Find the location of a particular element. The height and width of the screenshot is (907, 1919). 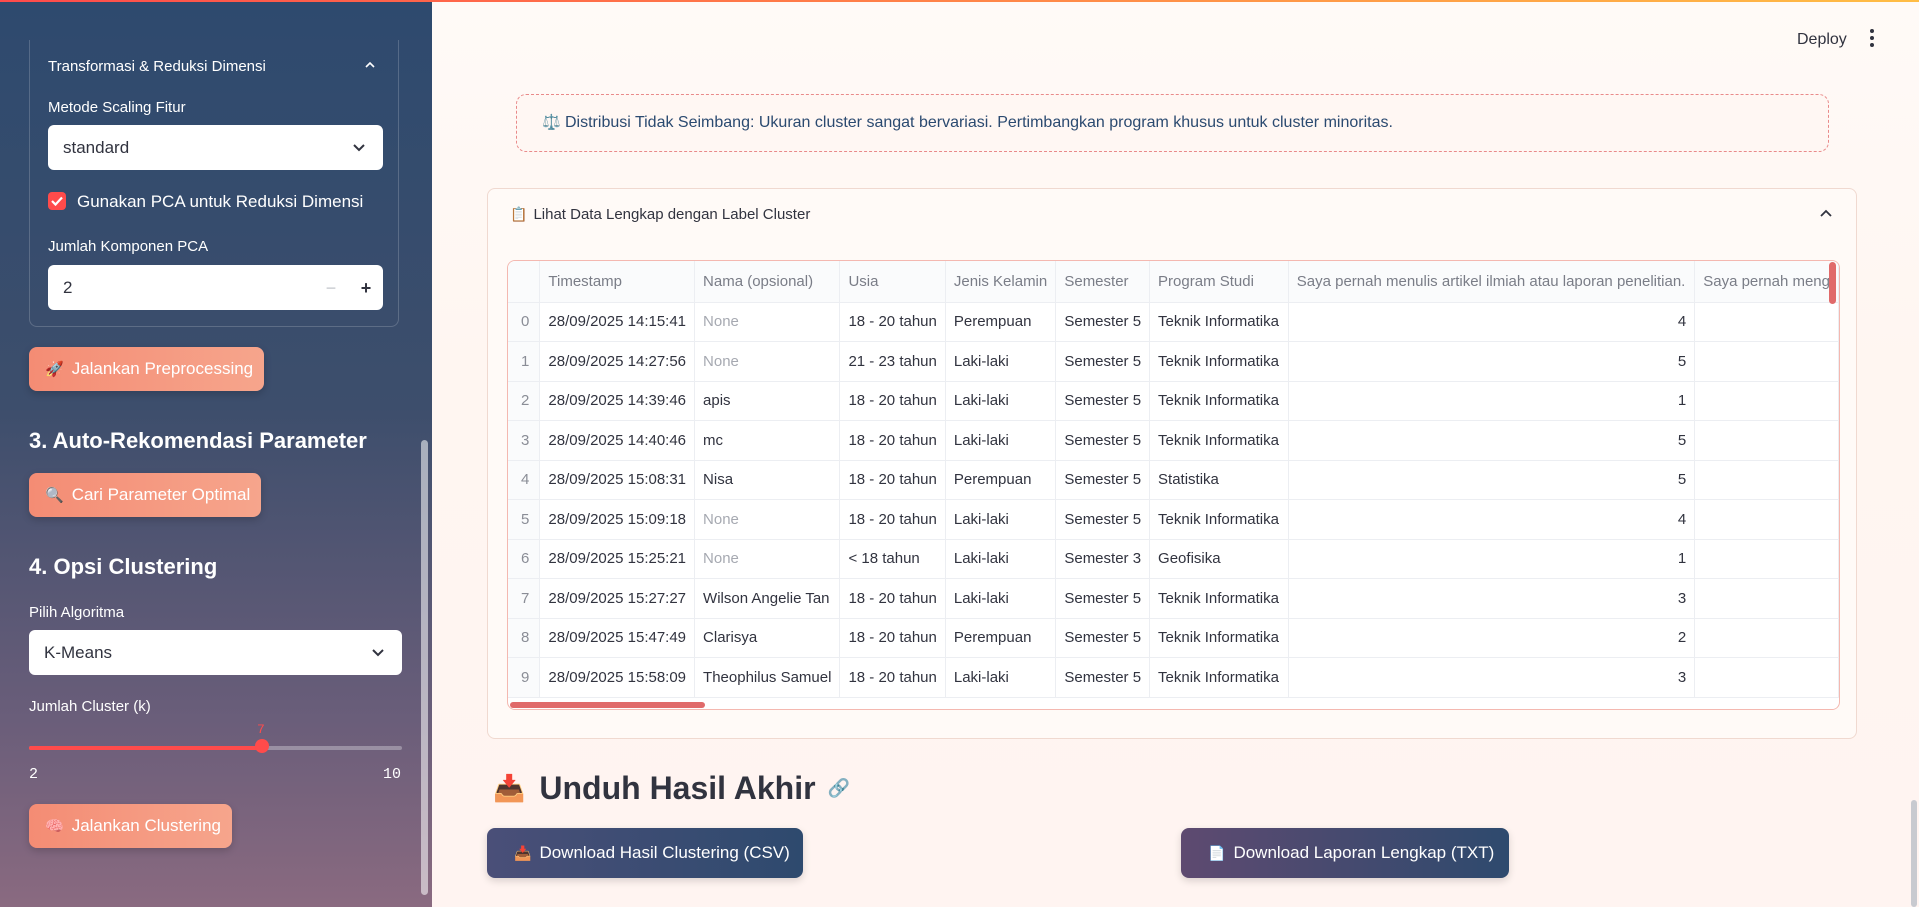

scaling-select: standard is located at coordinates (215, 147).